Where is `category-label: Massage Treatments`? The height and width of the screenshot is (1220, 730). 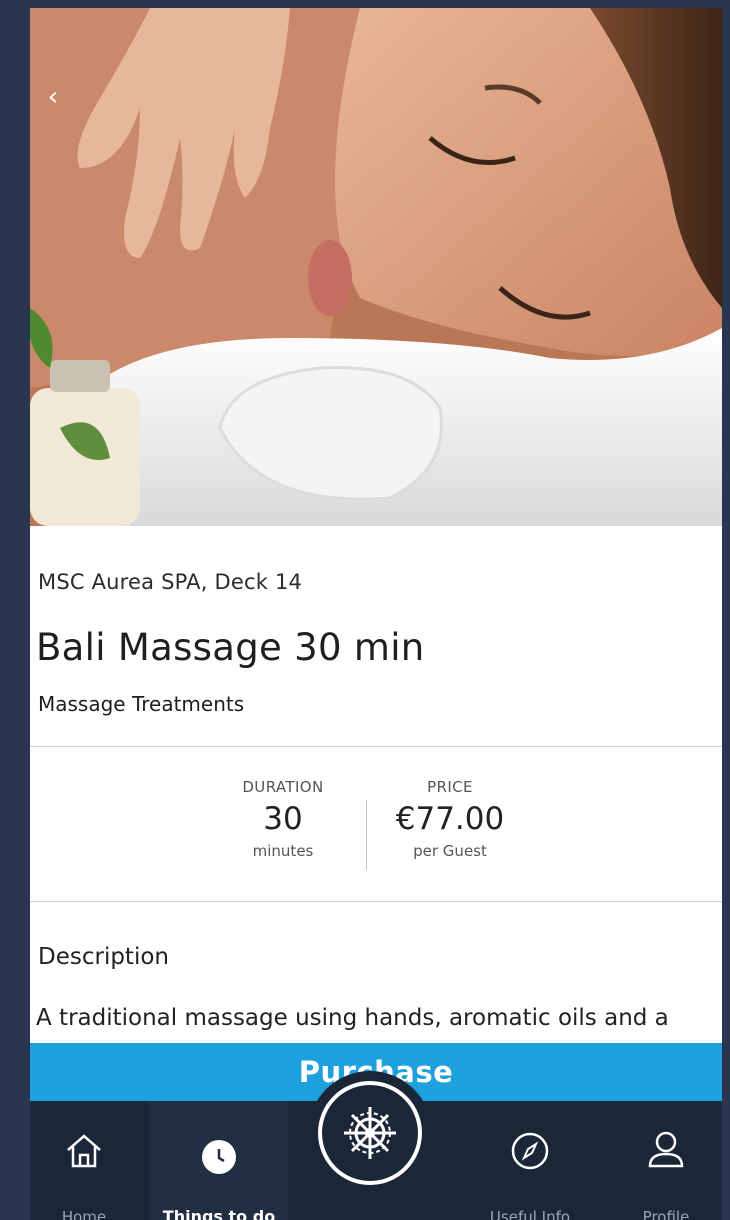
category-label: Massage Treatments is located at coordinates (141, 704).